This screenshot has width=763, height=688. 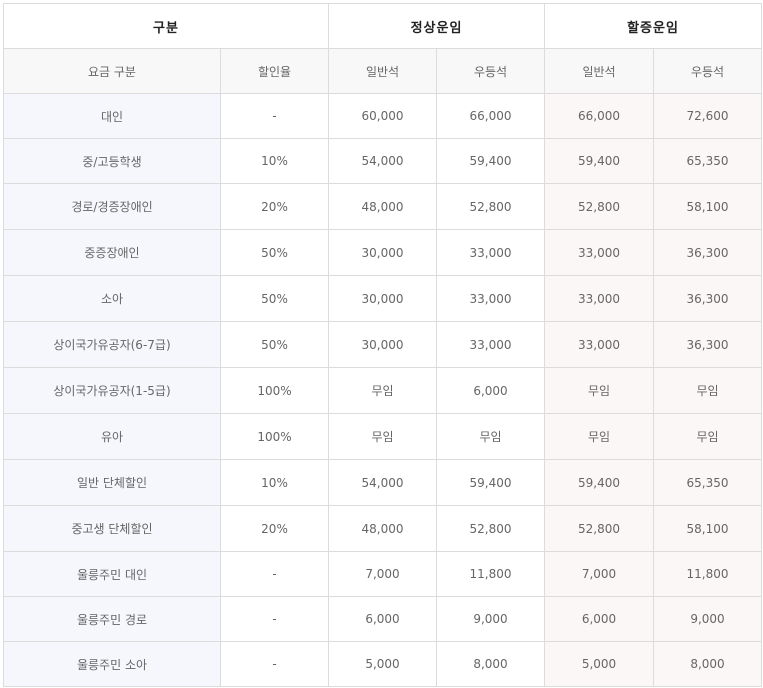 What do you see at coordinates (112, 161) in the screenshot?
I see `fare-type-cell: 중/고등학생` at bounding box center [112, 161].